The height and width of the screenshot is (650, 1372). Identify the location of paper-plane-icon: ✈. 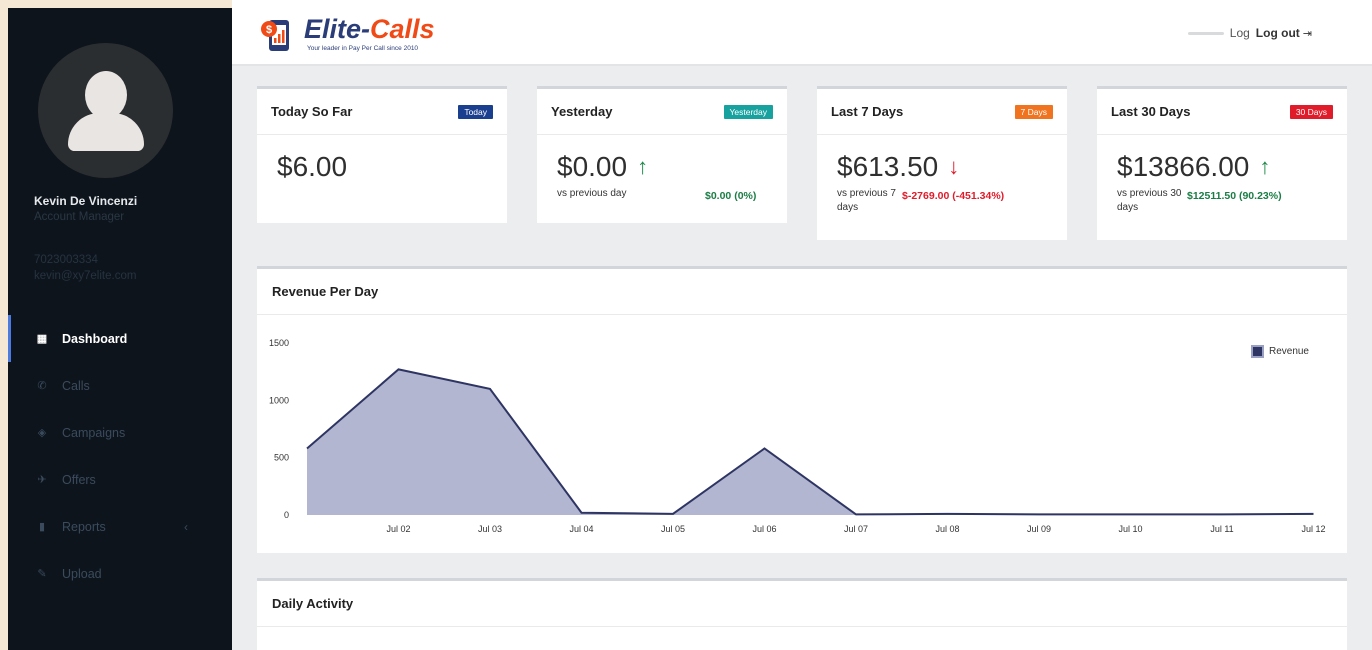
(42, 480).